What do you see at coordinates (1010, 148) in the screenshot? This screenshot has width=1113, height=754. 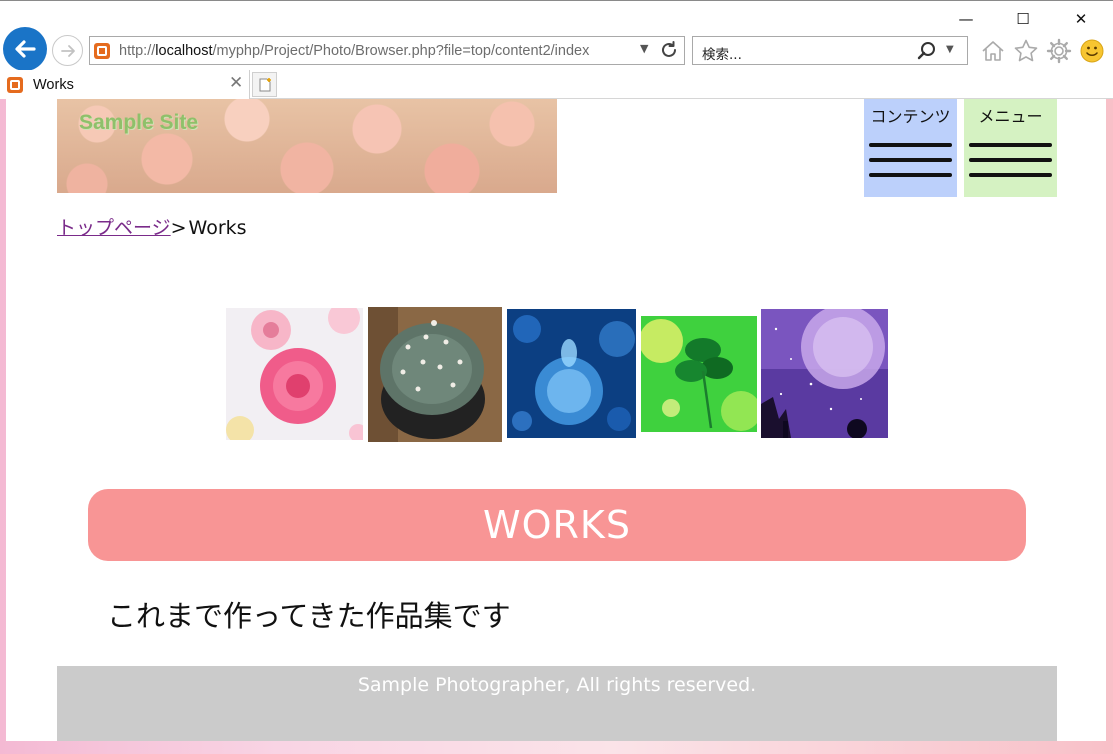 I see `main-menu-button: メニュー` at bounding box center [1010, 148].